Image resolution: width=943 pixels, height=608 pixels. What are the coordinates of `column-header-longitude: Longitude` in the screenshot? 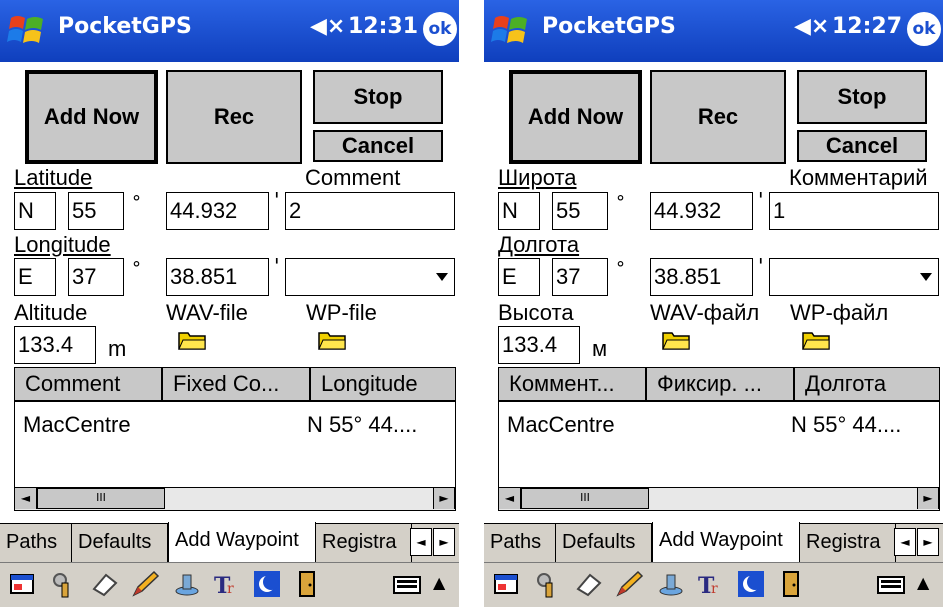 It's located at (383, 385).